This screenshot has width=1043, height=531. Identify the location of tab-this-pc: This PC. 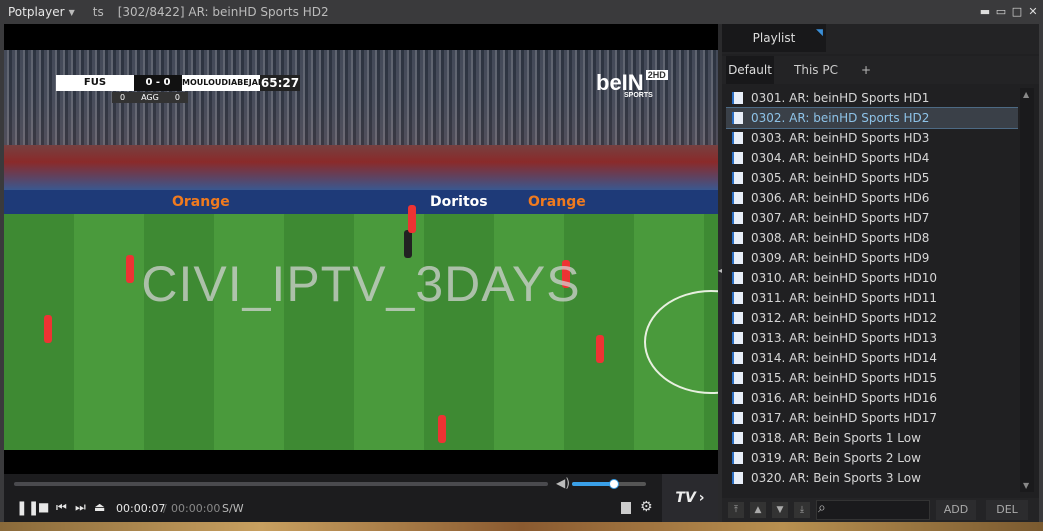
(816, 70).